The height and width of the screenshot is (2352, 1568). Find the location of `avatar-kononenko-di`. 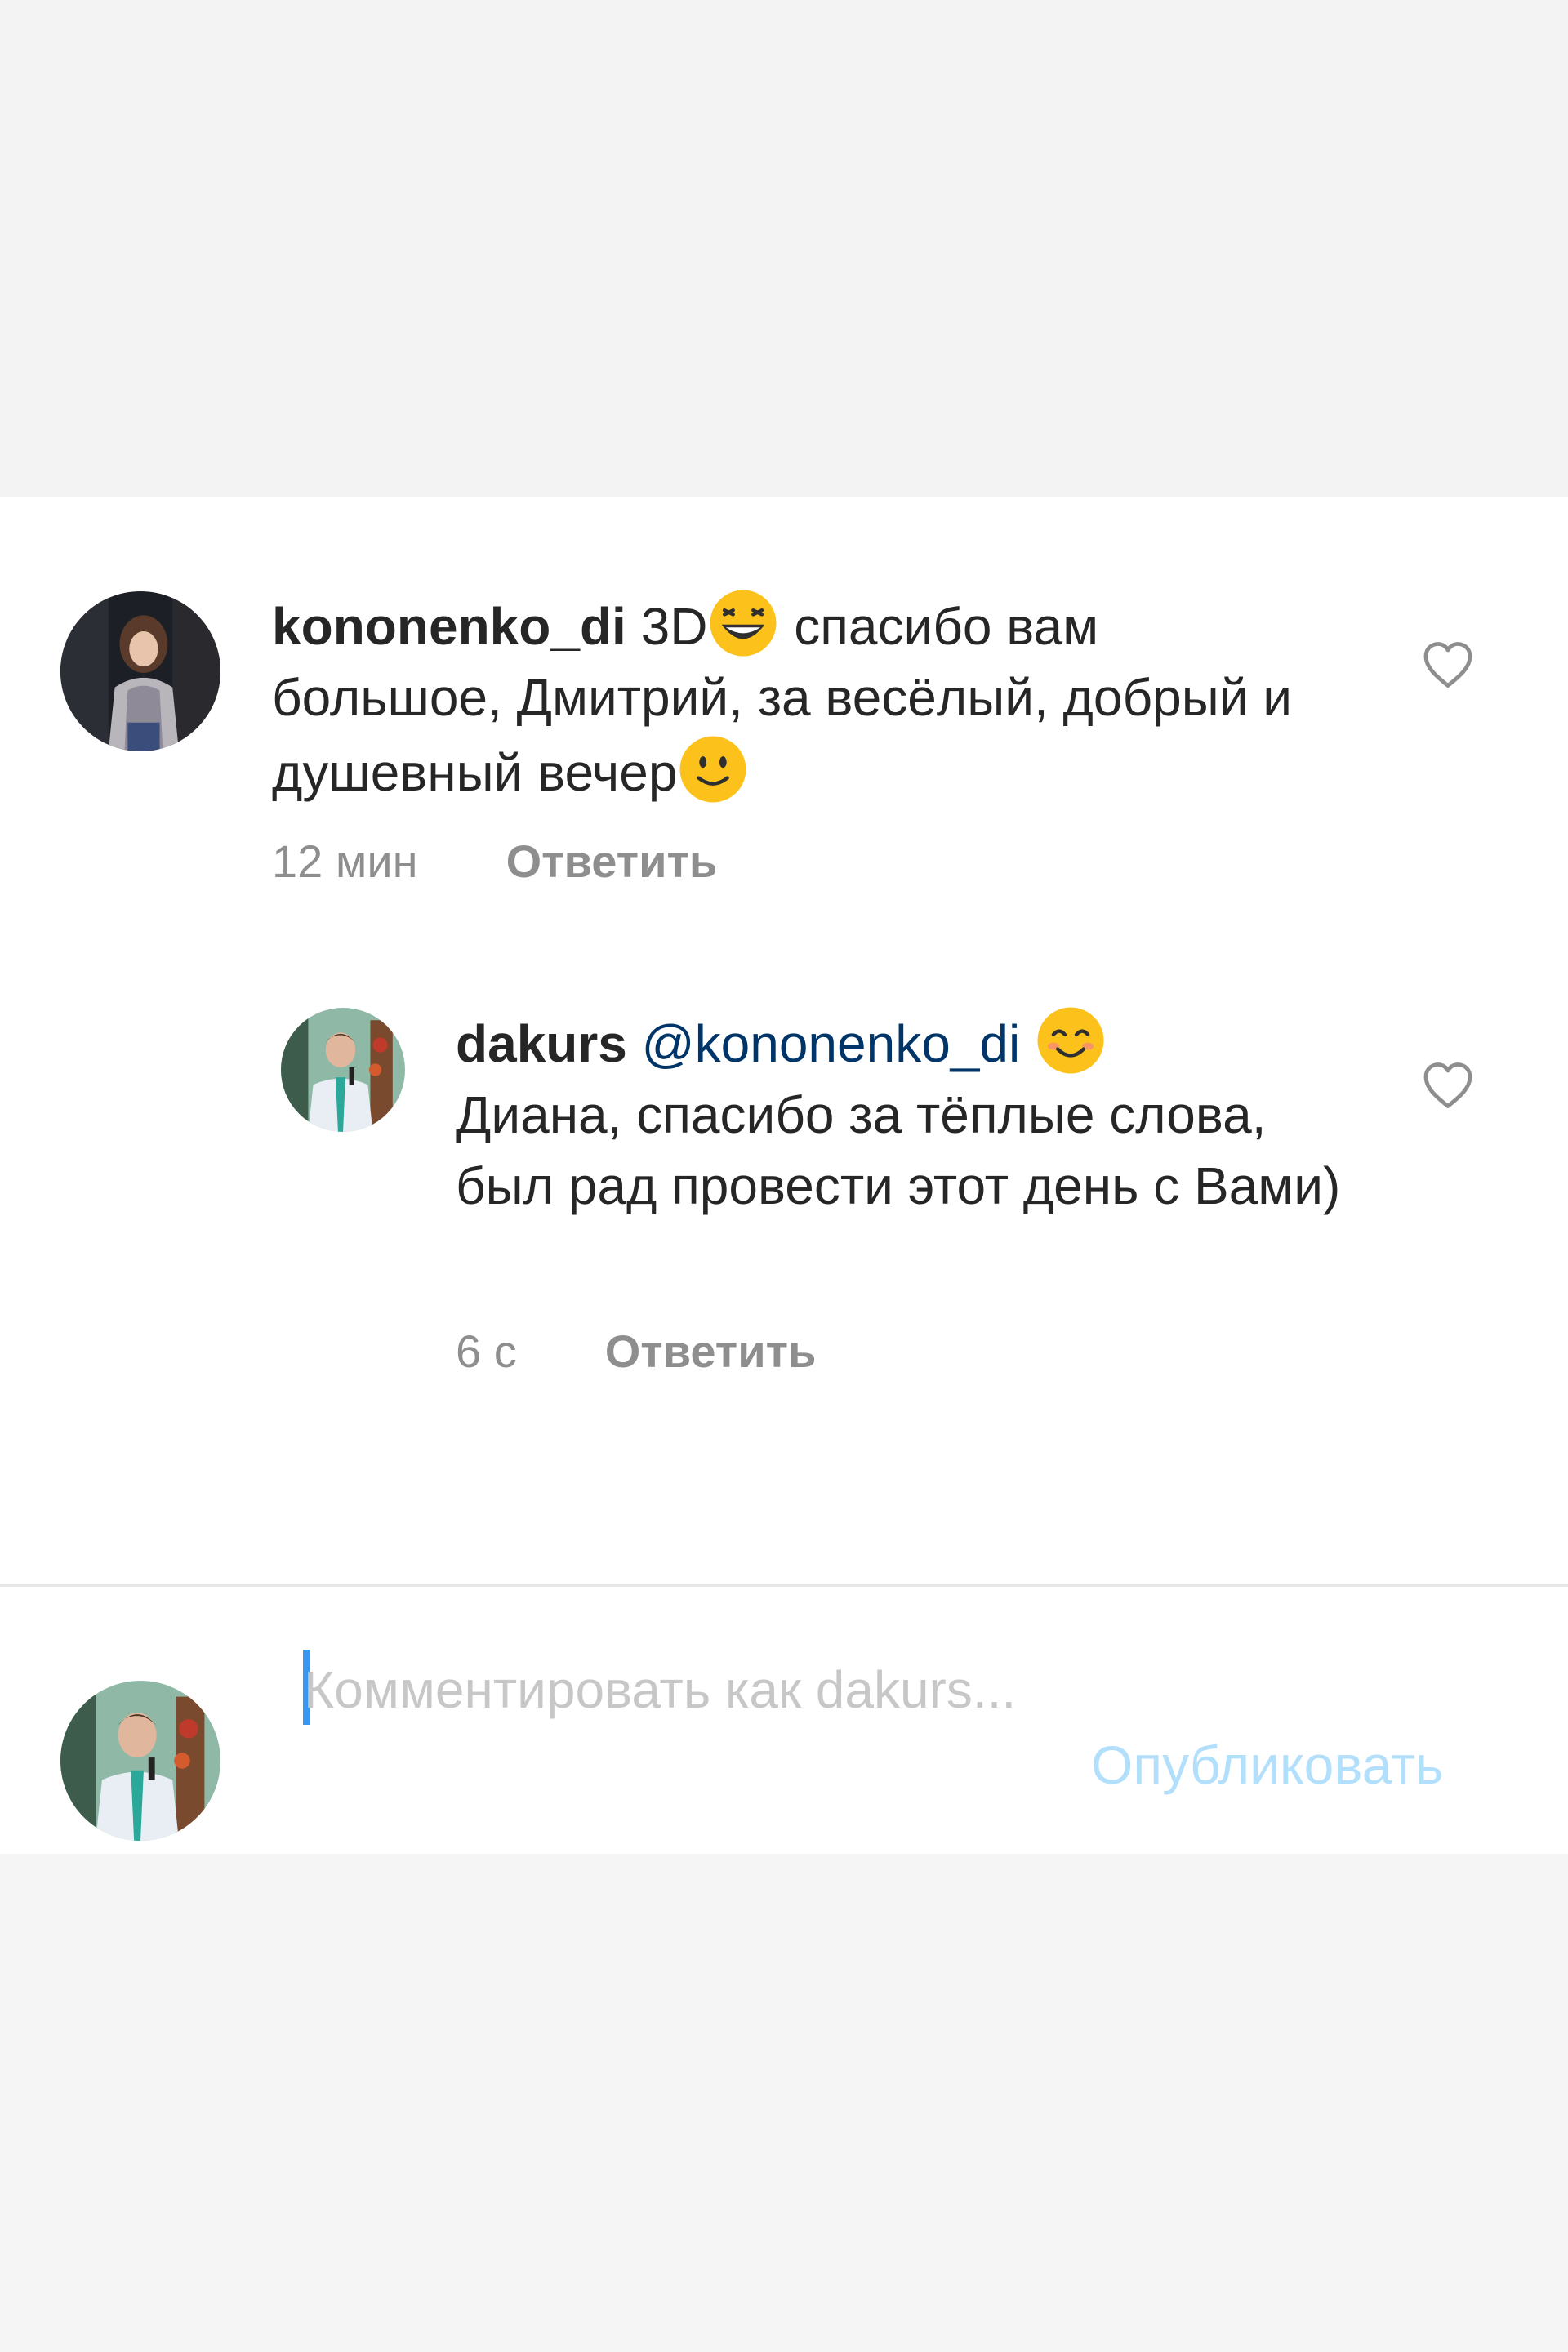

avatar-kononenko-di is located at coordinates (140, 671).